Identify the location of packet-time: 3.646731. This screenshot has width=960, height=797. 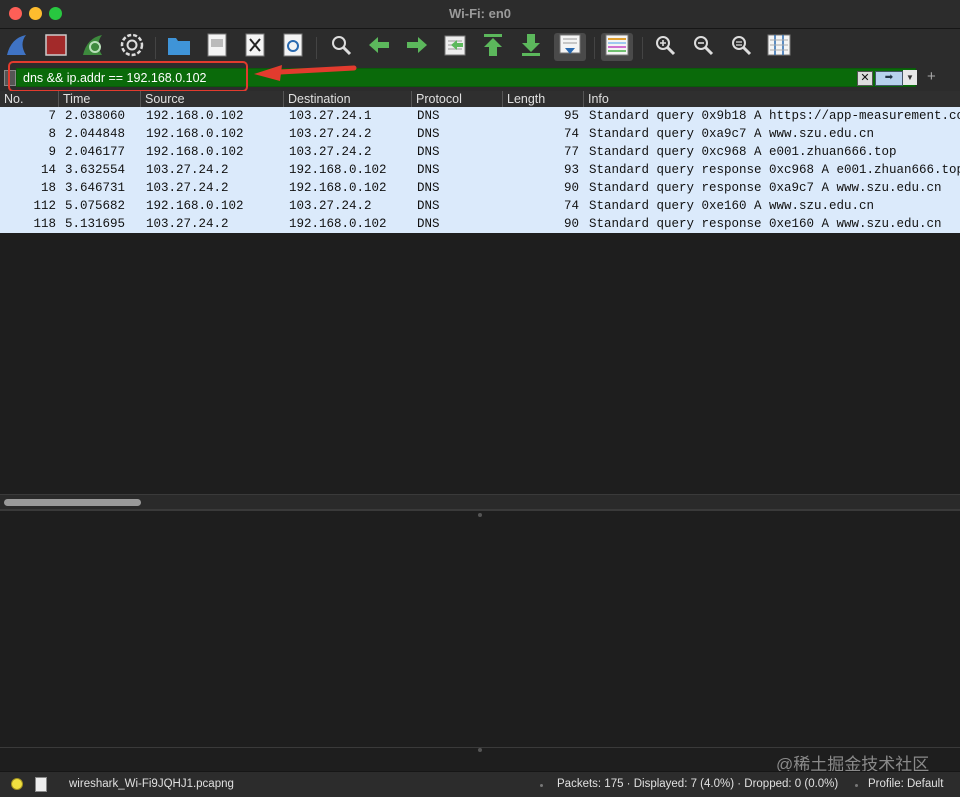
(95, 188).